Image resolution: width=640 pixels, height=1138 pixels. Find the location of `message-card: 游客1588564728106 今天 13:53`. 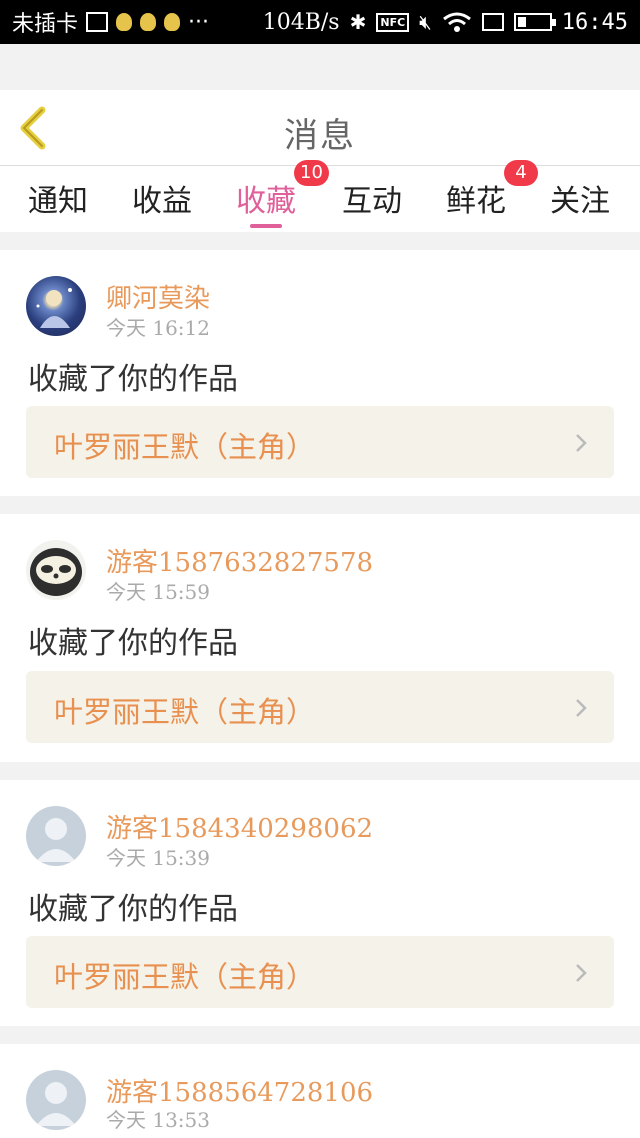

message-card: 游客1588564728106 今天 13:53 is located at coordinates (320, 1091).